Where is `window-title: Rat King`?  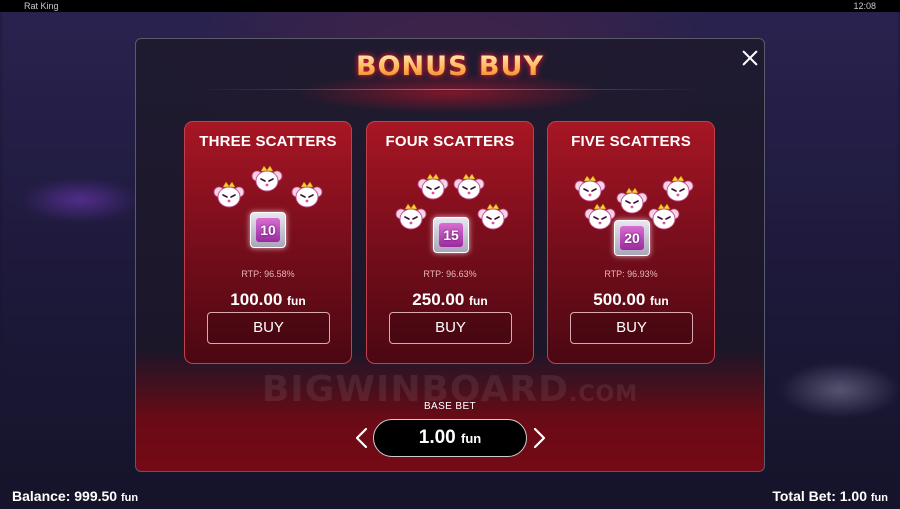
window-title: Rat King is located at coordinates (41, 6).